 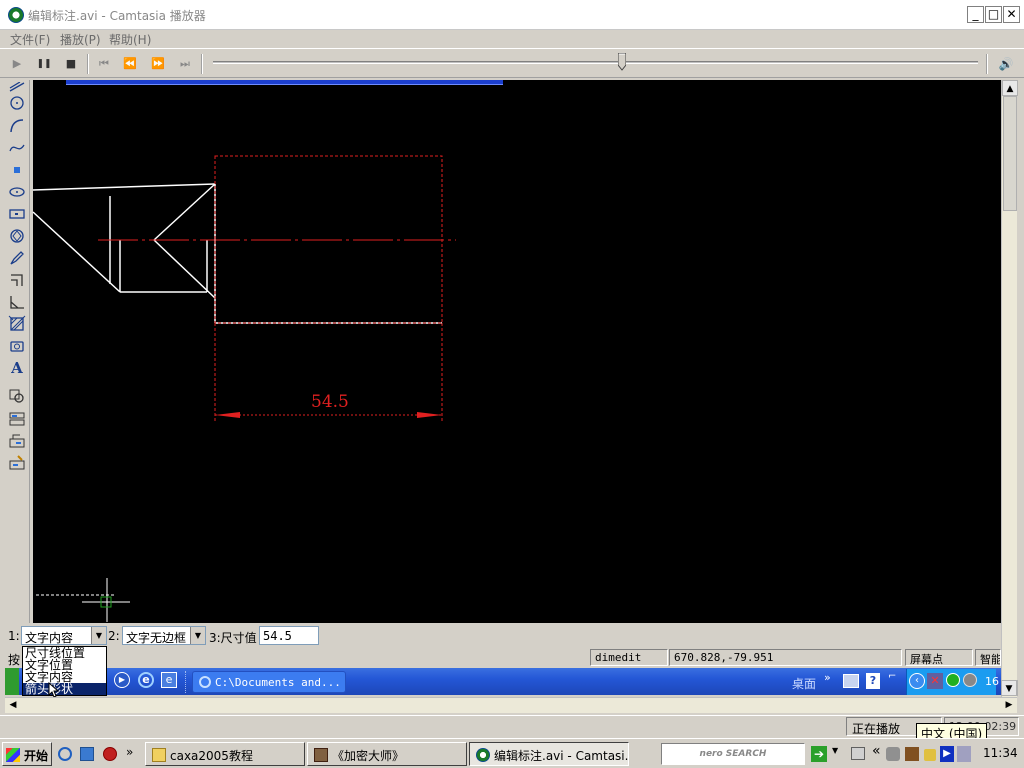 I want to click on field1-value: 文字内容, so click(x=49, y=638).